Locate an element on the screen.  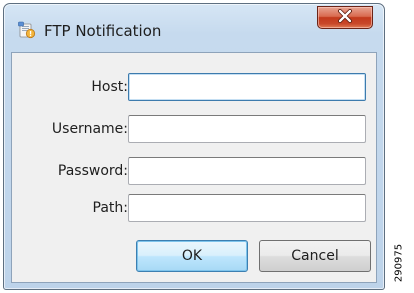
host-input is located at coordinates (247, 87).